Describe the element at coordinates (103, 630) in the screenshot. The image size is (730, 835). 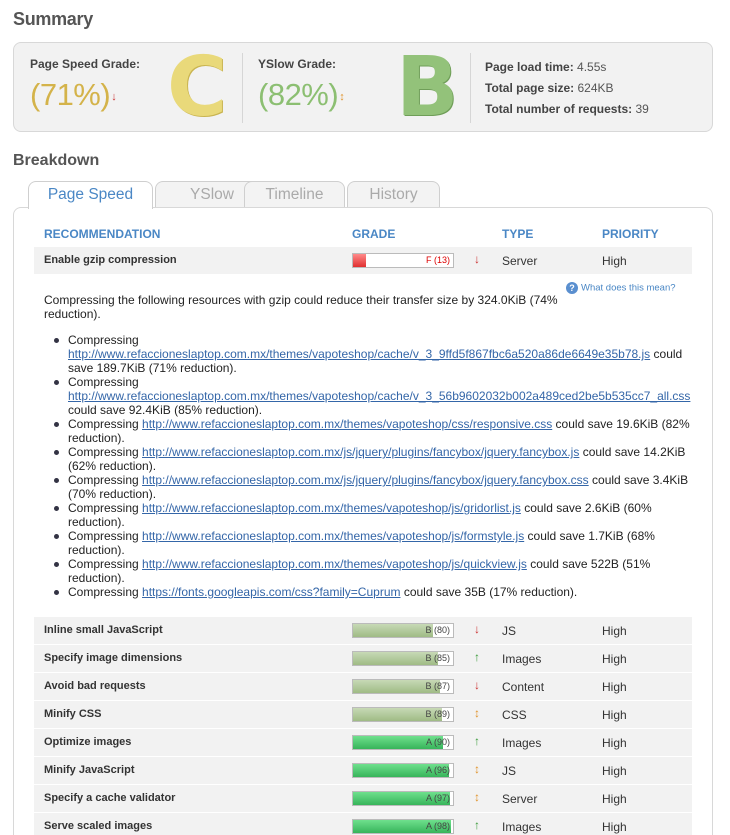
I see `recommendation-name: Inline small JavaScript` at that location.